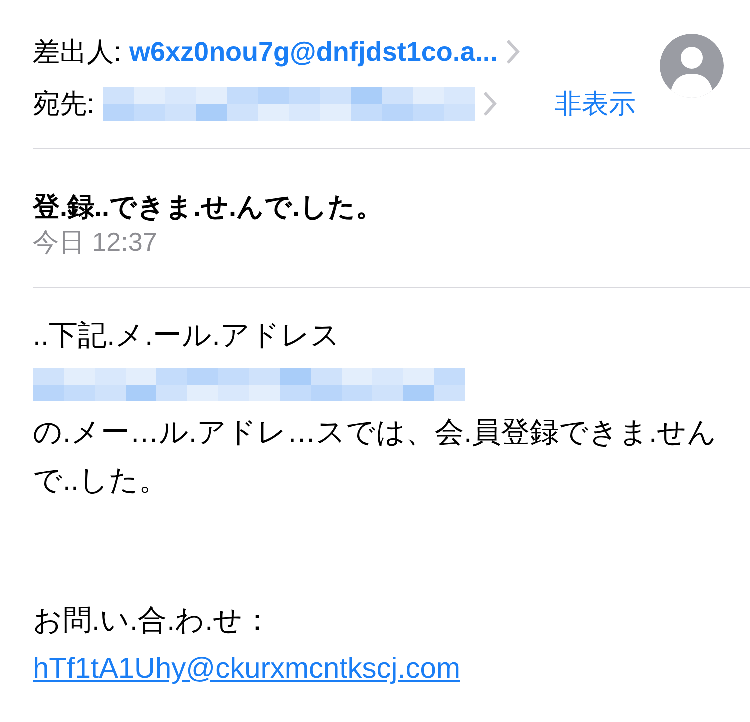 The width and height of the screenshot is (750, 722). Describe the element at coordinates (375, 457) in the screenshot. I see `body-text: の.メー…ル.アドレ…スでは、会.員登録できま.せんで..した。` at that location.